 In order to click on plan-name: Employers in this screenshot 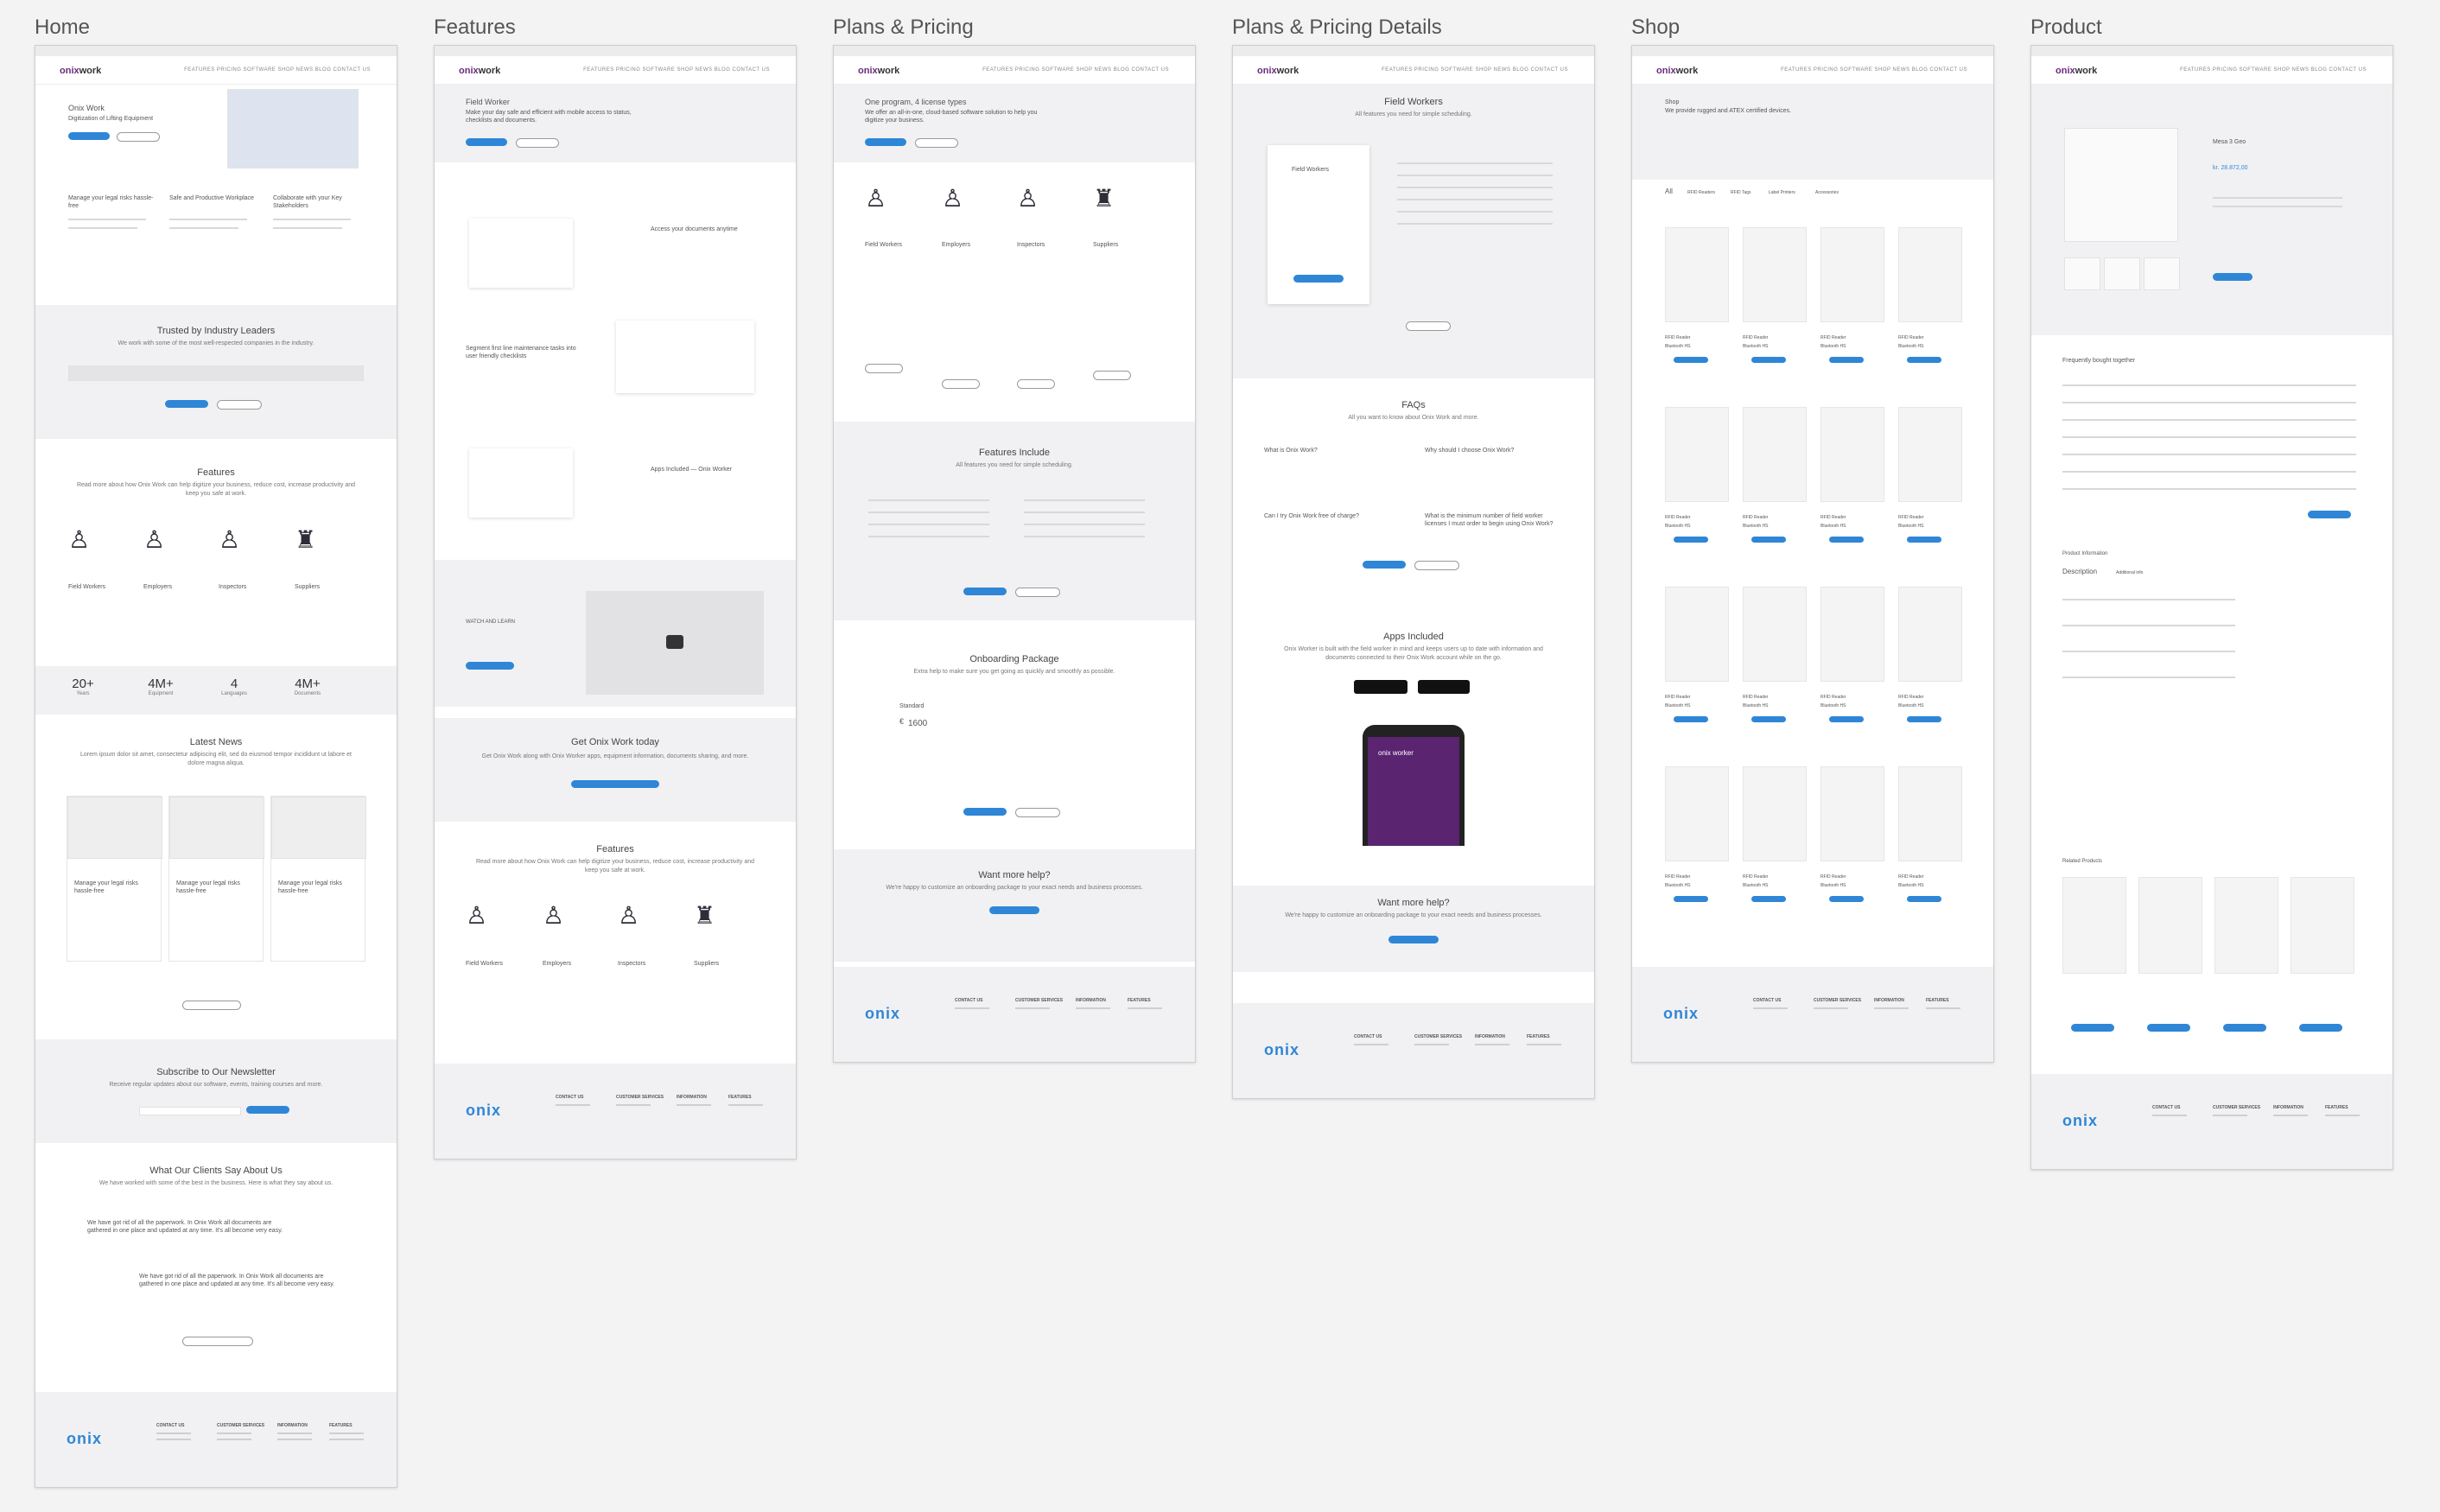, I will do `click(957, 245)`.